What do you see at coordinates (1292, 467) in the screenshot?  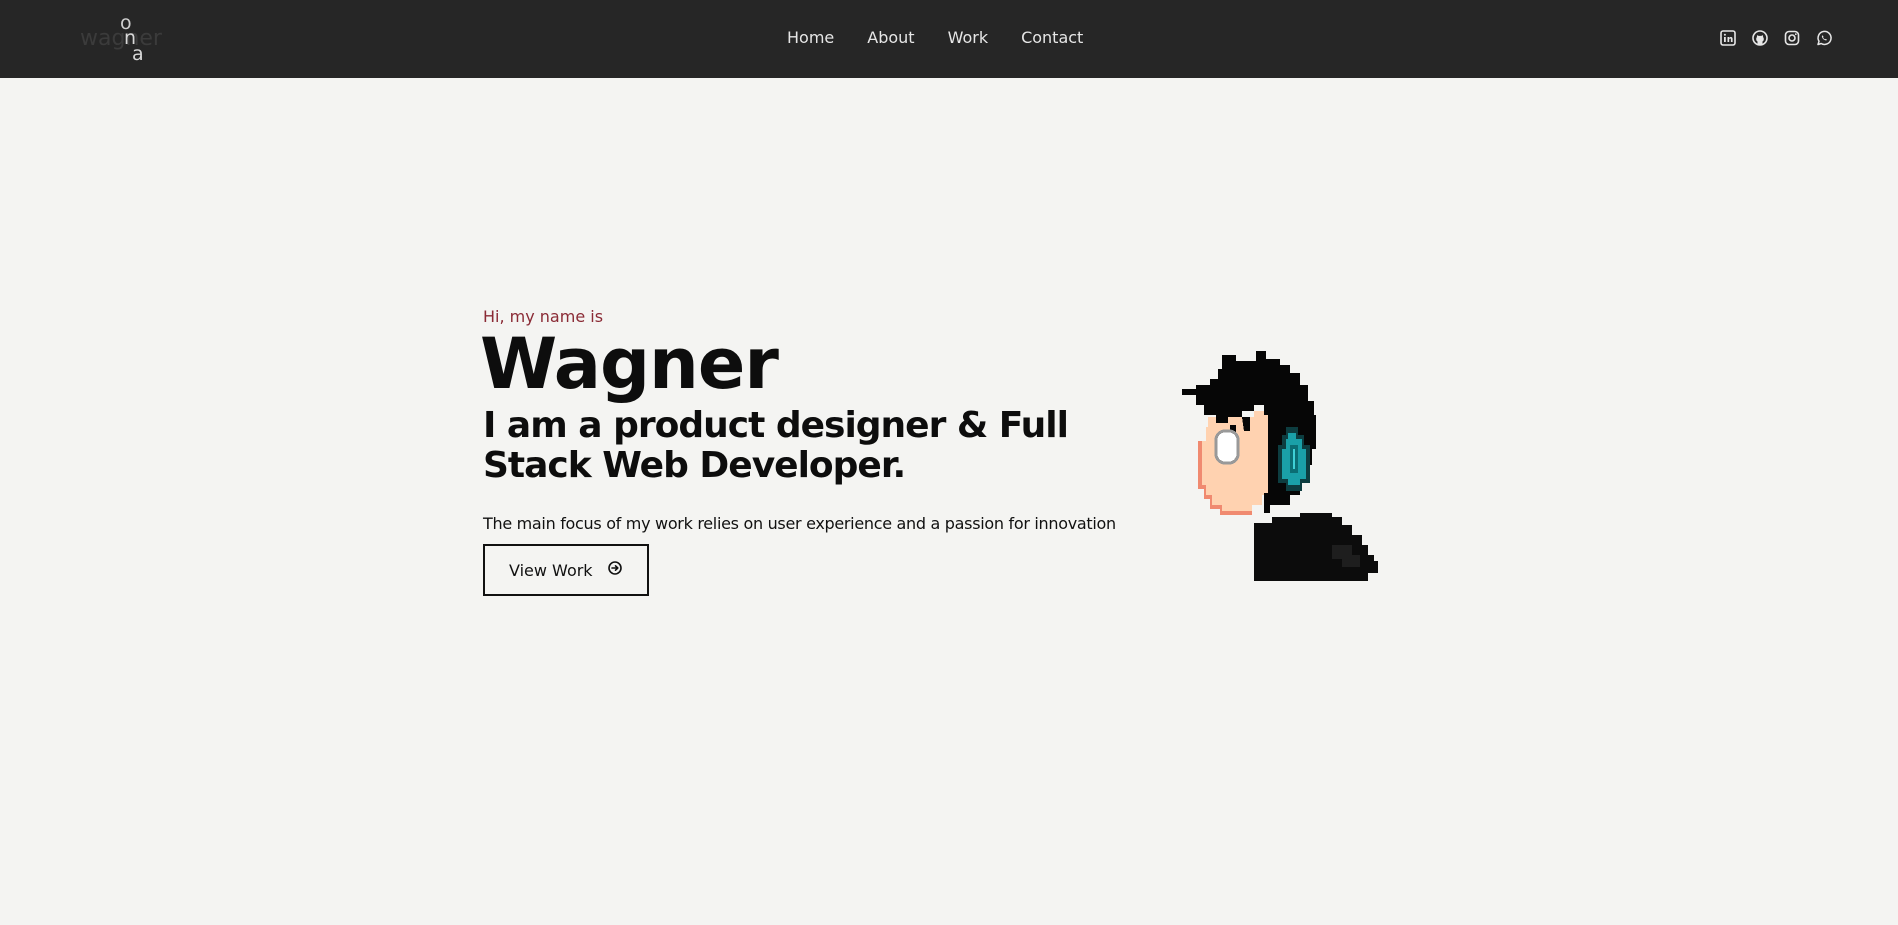 I see `pixel-art-avatar` at bounding box center [1292, 467].